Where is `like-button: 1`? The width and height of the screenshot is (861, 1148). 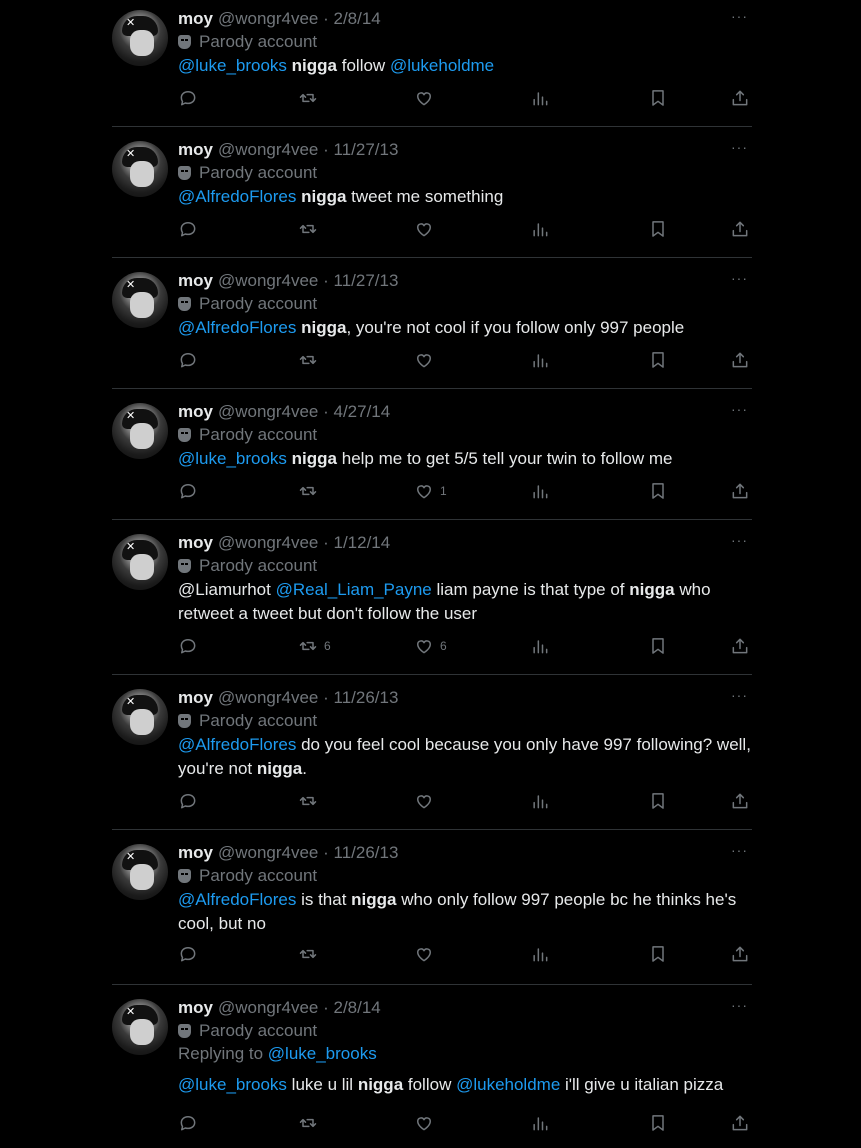
like-button: 1 is located at coordinates (430, 491).